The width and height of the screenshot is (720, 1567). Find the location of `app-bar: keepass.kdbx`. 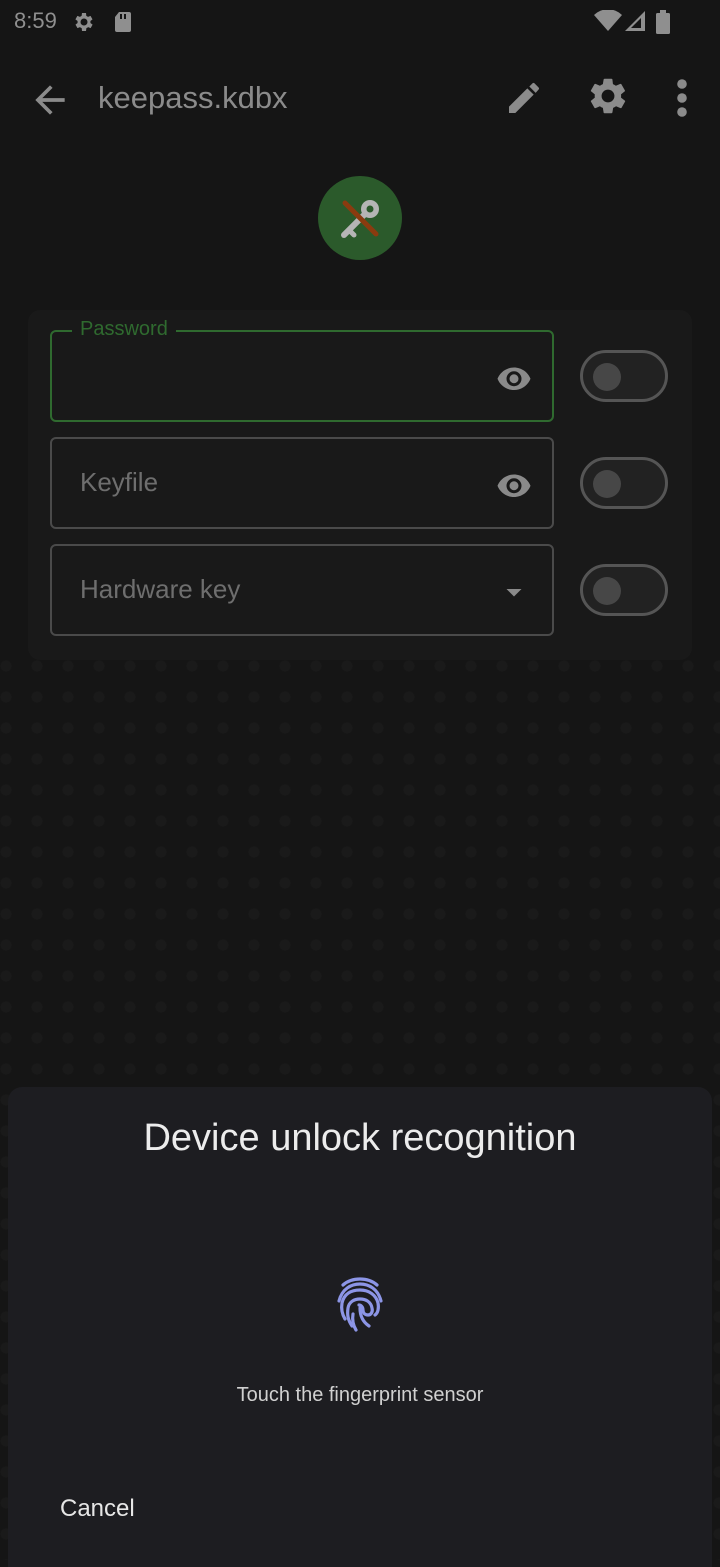

app-bar: keepass.kdbx is located at coordinates (360, 100).